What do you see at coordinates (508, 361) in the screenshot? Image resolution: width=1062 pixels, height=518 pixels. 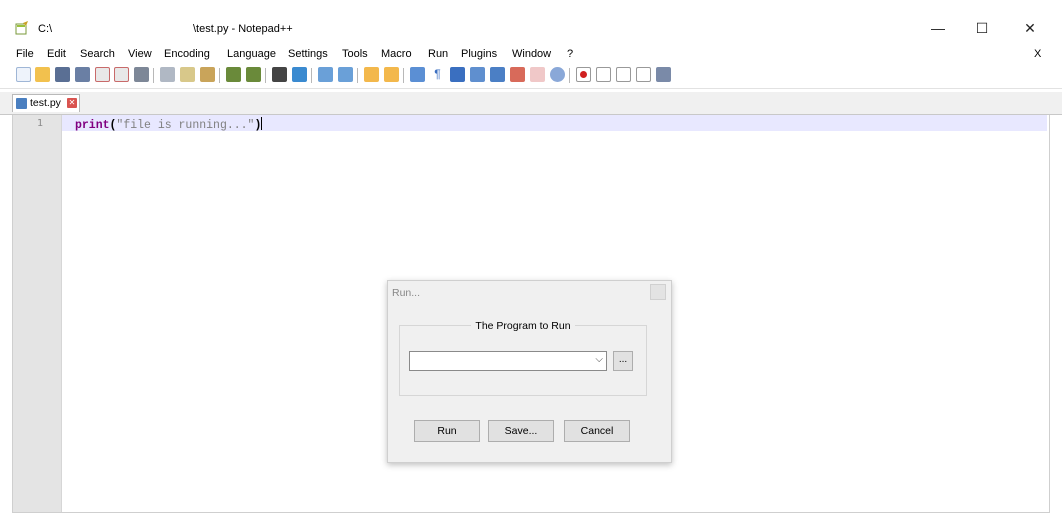 I see `program-combobox: ⌵` at bounding box center [508, 361].